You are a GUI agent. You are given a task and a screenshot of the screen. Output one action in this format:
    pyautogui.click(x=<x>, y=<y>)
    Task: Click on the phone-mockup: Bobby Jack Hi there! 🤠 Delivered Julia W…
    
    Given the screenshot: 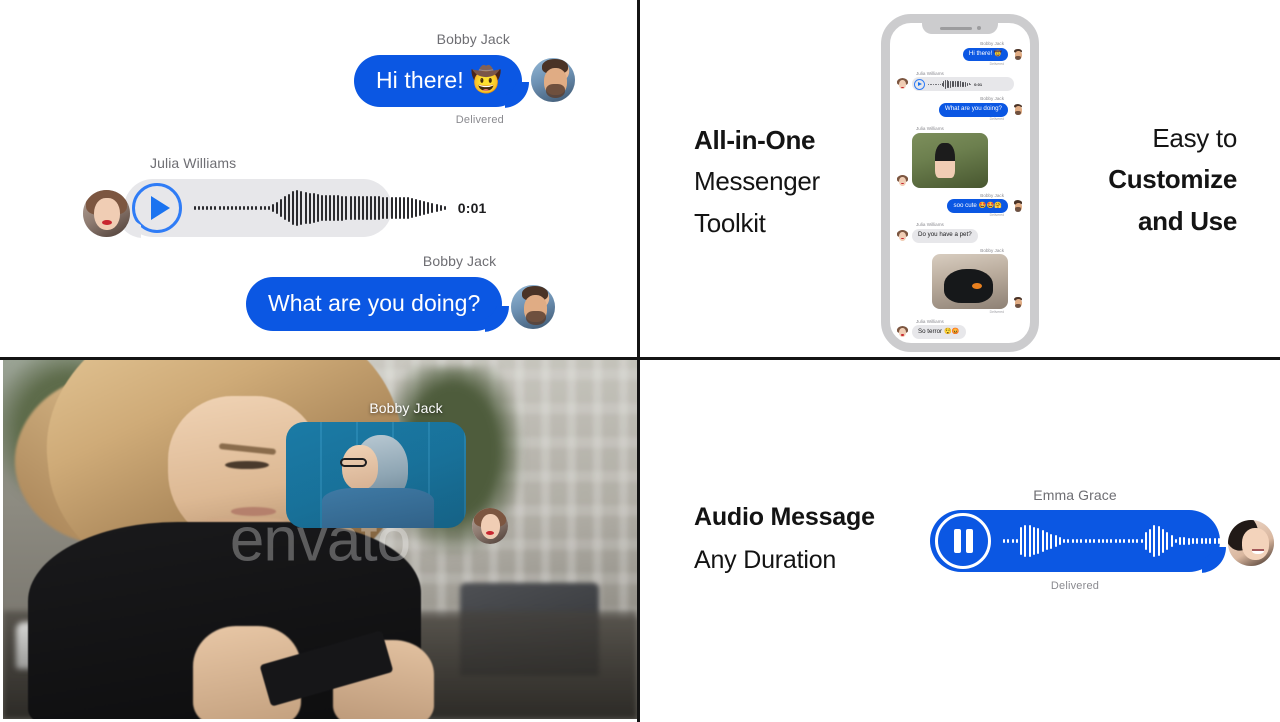 What is the action you would take?
    pyautogui.click(x=960, y=183)
    